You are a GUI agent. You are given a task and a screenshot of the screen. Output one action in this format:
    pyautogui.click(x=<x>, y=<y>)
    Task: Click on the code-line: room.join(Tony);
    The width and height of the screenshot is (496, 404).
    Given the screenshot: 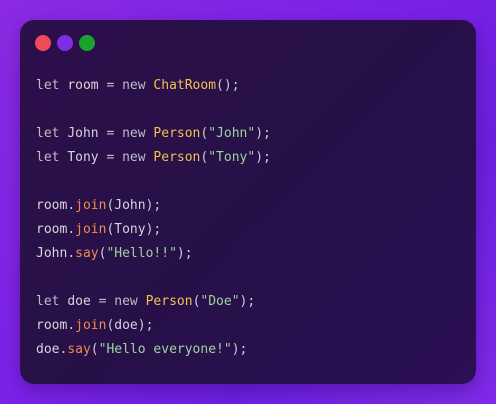 What is the action you would take?
    pyautogui.click(x=153, y=230)
    